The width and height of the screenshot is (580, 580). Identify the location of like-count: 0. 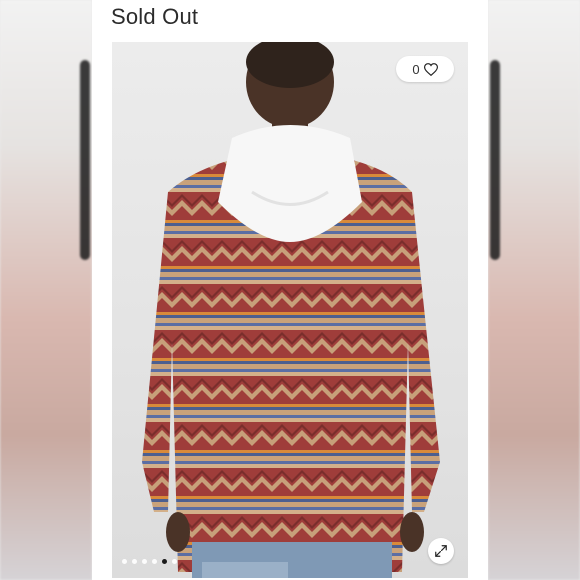
(416, 69).